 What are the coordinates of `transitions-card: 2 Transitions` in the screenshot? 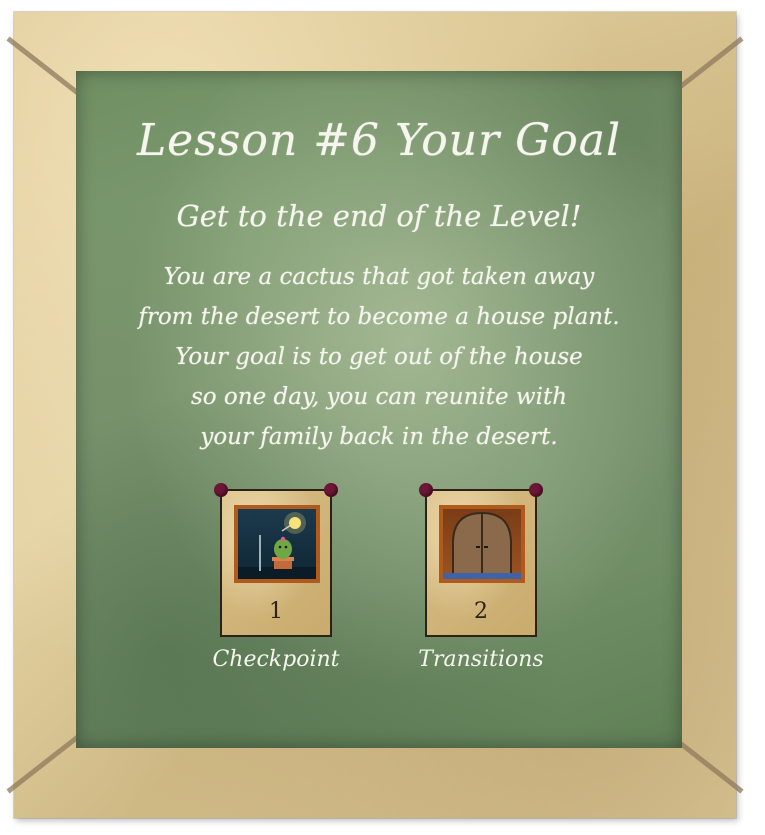 It's located at (481, 577).